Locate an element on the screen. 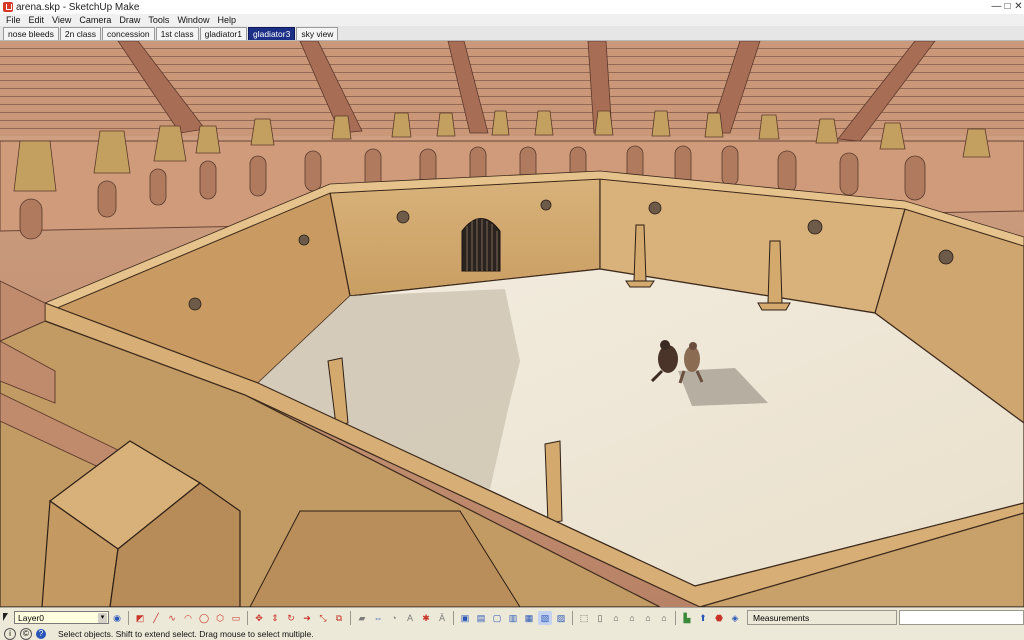 Image resolution: width=1024 pixels, height=640 pixels. move-icon: ✥ is located at coordinates (259, 618).